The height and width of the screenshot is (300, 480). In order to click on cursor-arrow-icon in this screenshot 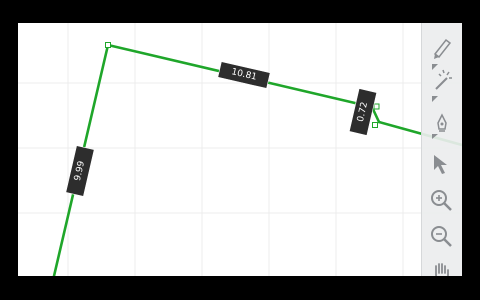, I will do `click(440, 164)`.